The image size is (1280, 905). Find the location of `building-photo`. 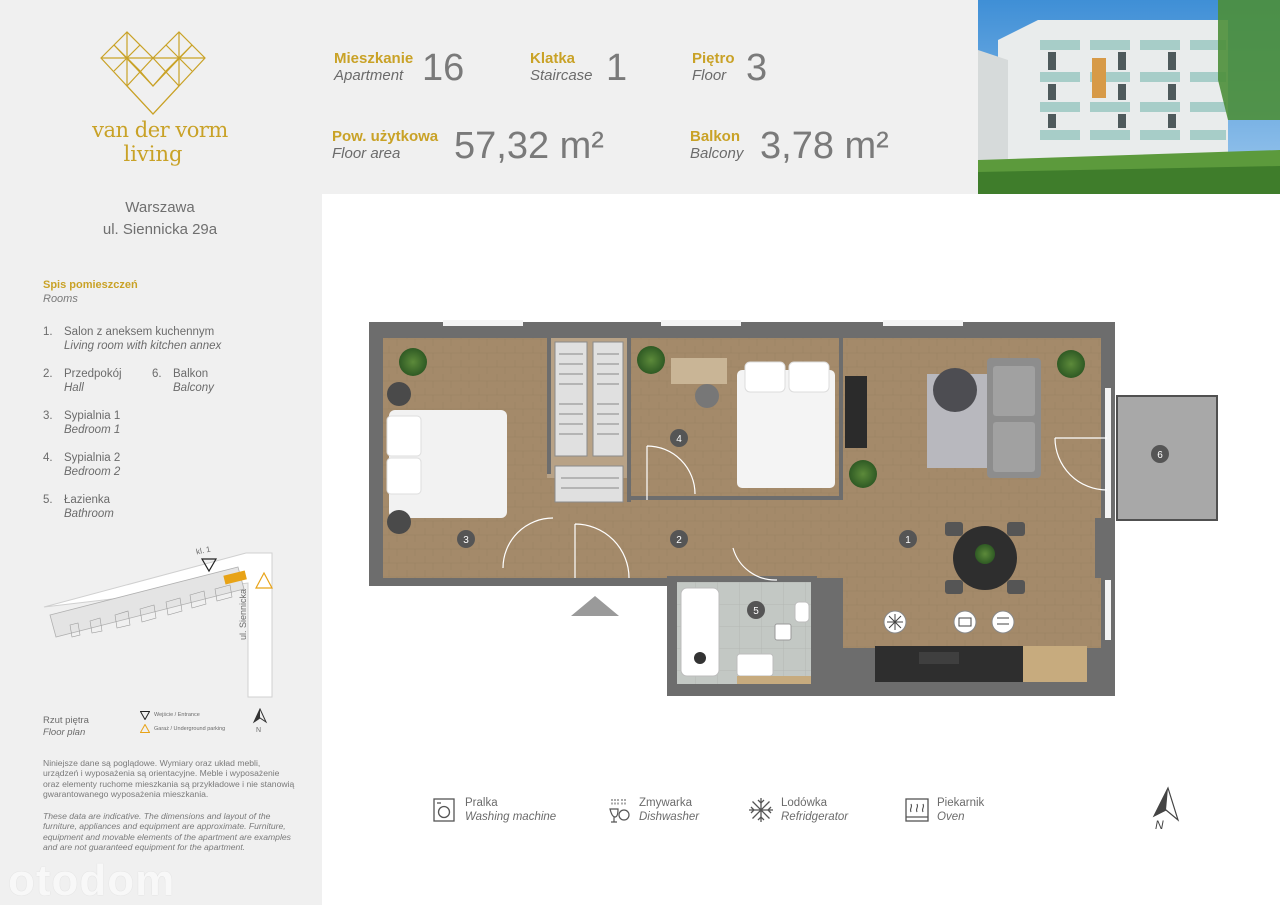

building-photo is located at coordinates (1129, 97).